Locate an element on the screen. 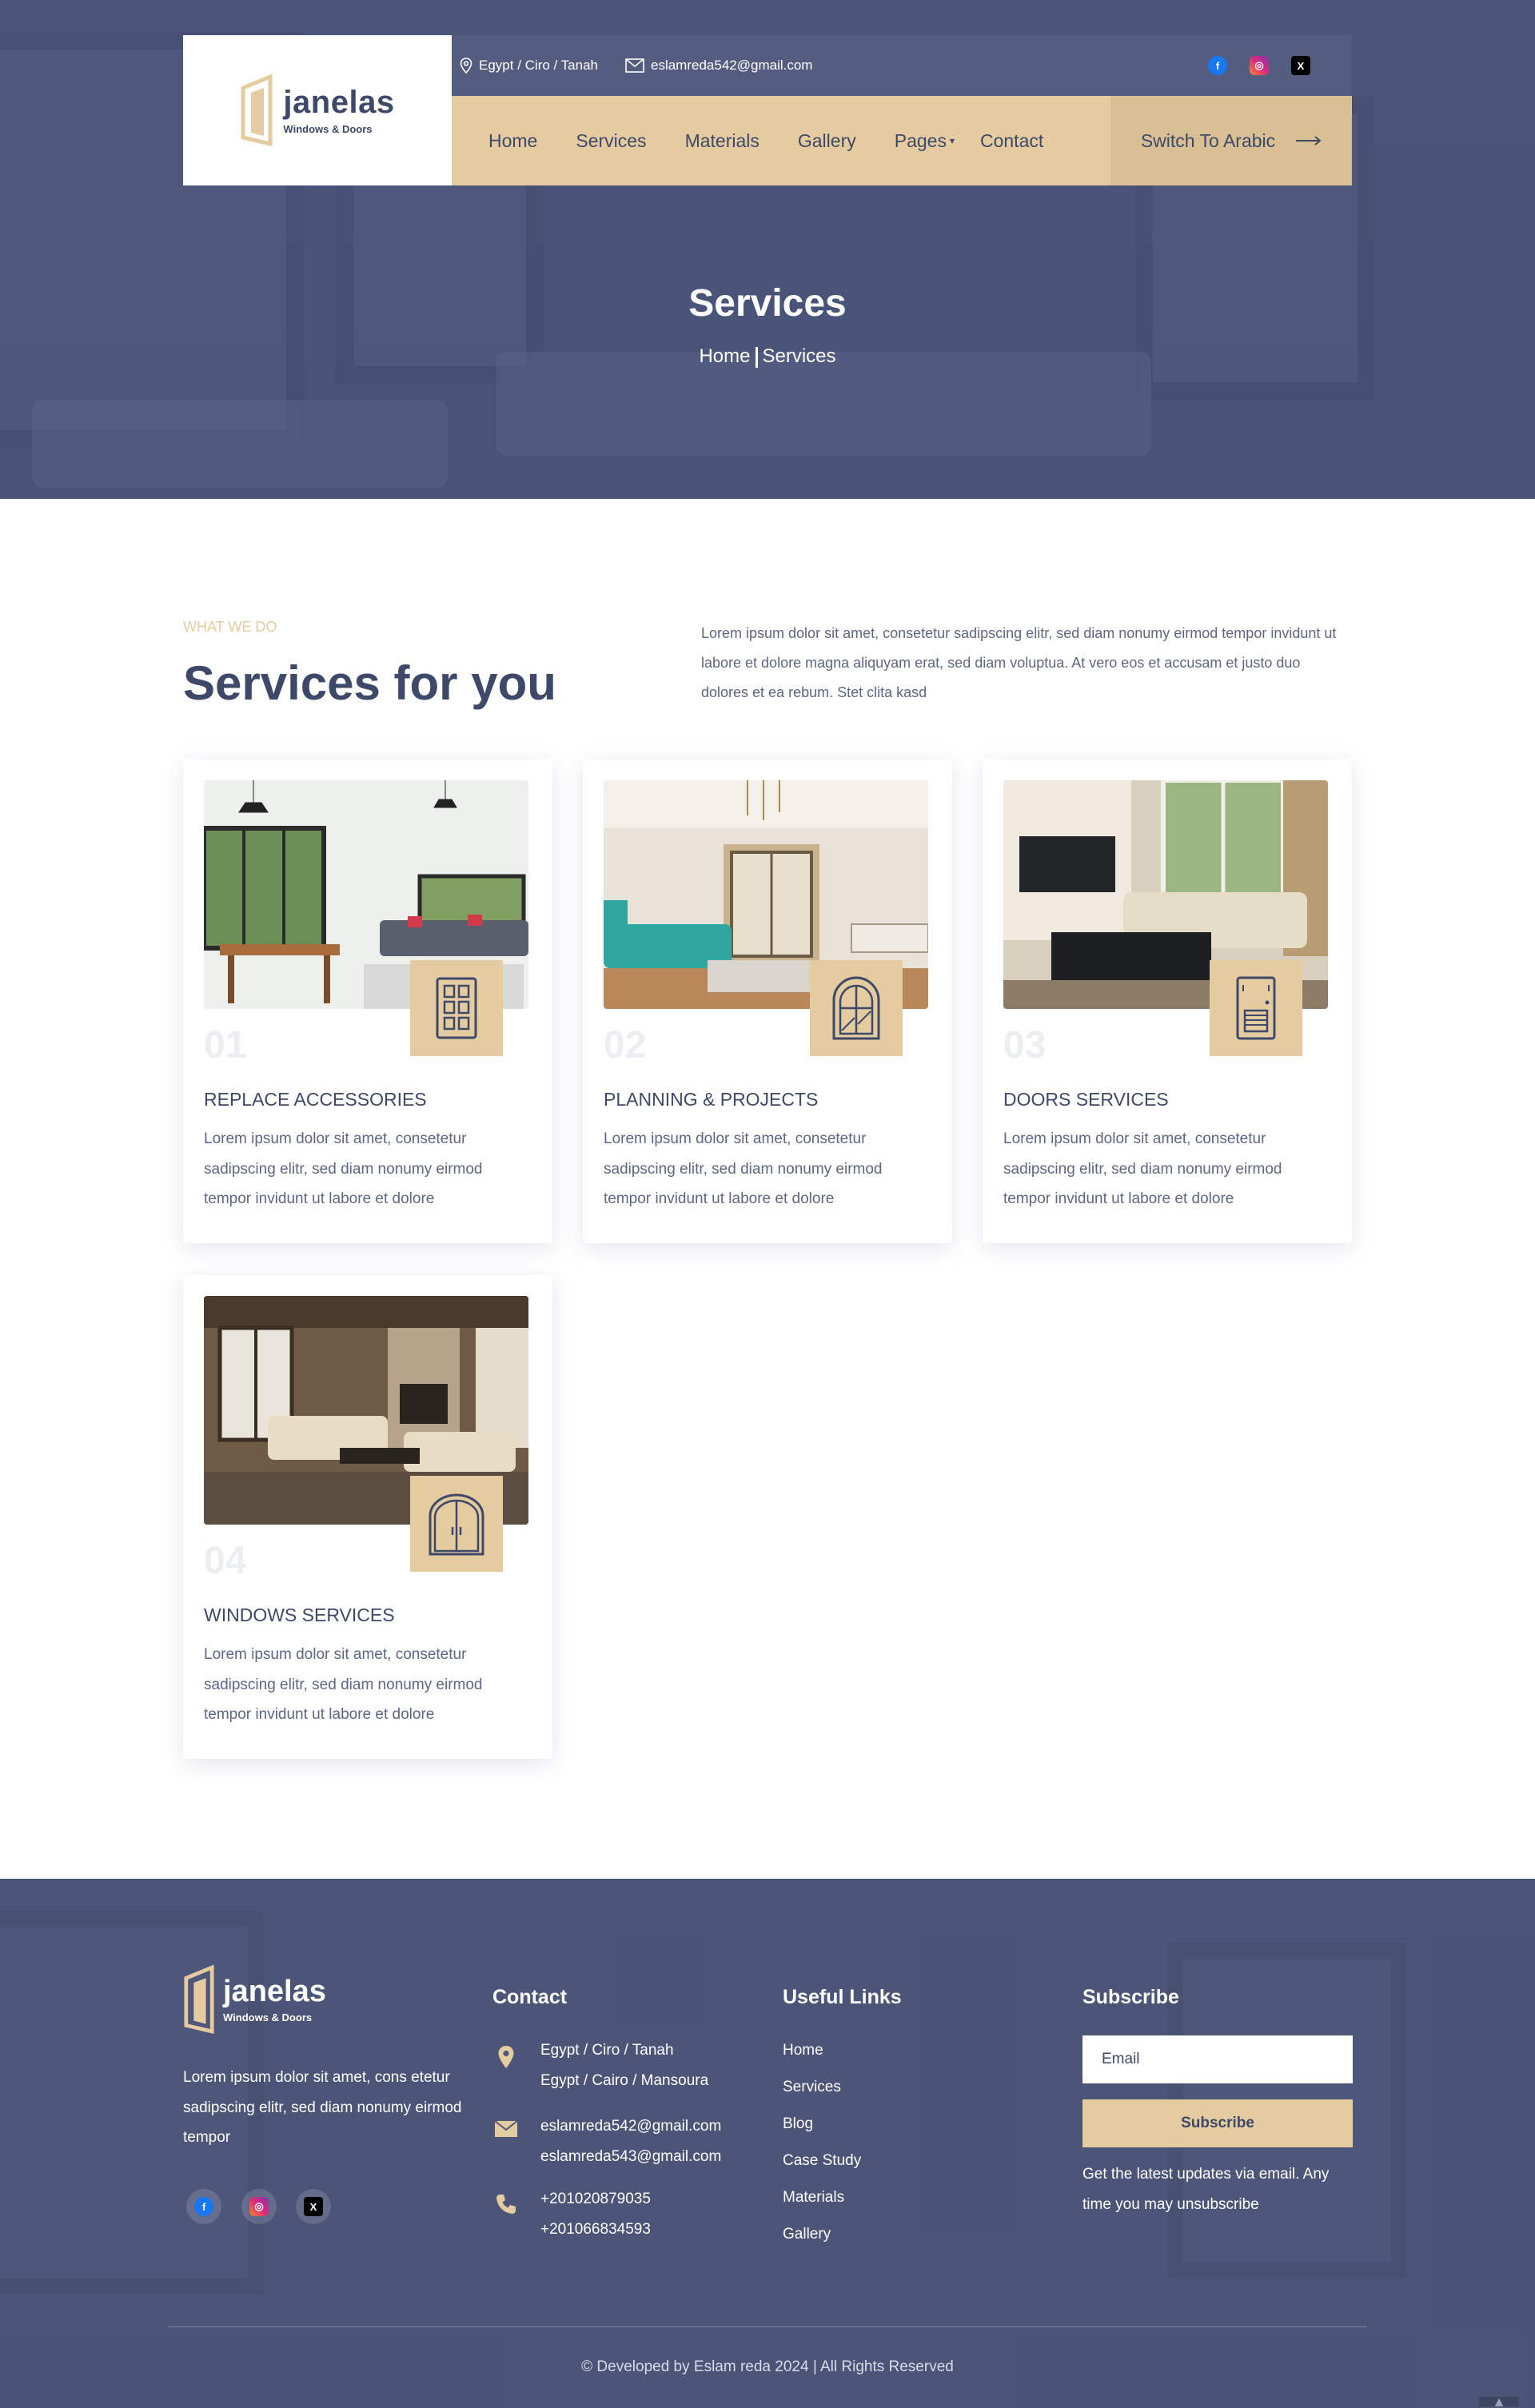  louver-door-icon is located at coordinates (1256, 1008).